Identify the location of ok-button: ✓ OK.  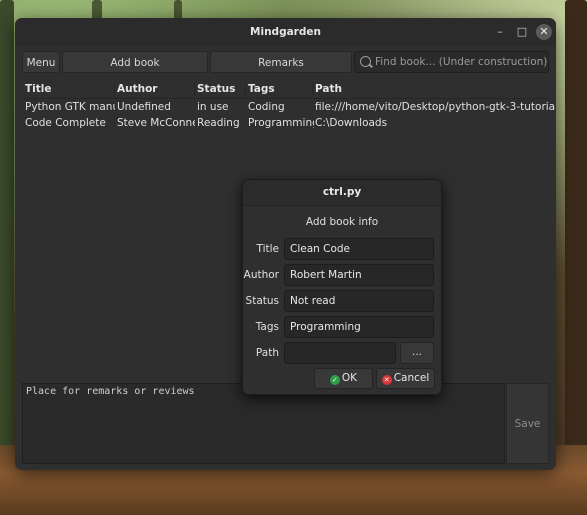
(343, 378).